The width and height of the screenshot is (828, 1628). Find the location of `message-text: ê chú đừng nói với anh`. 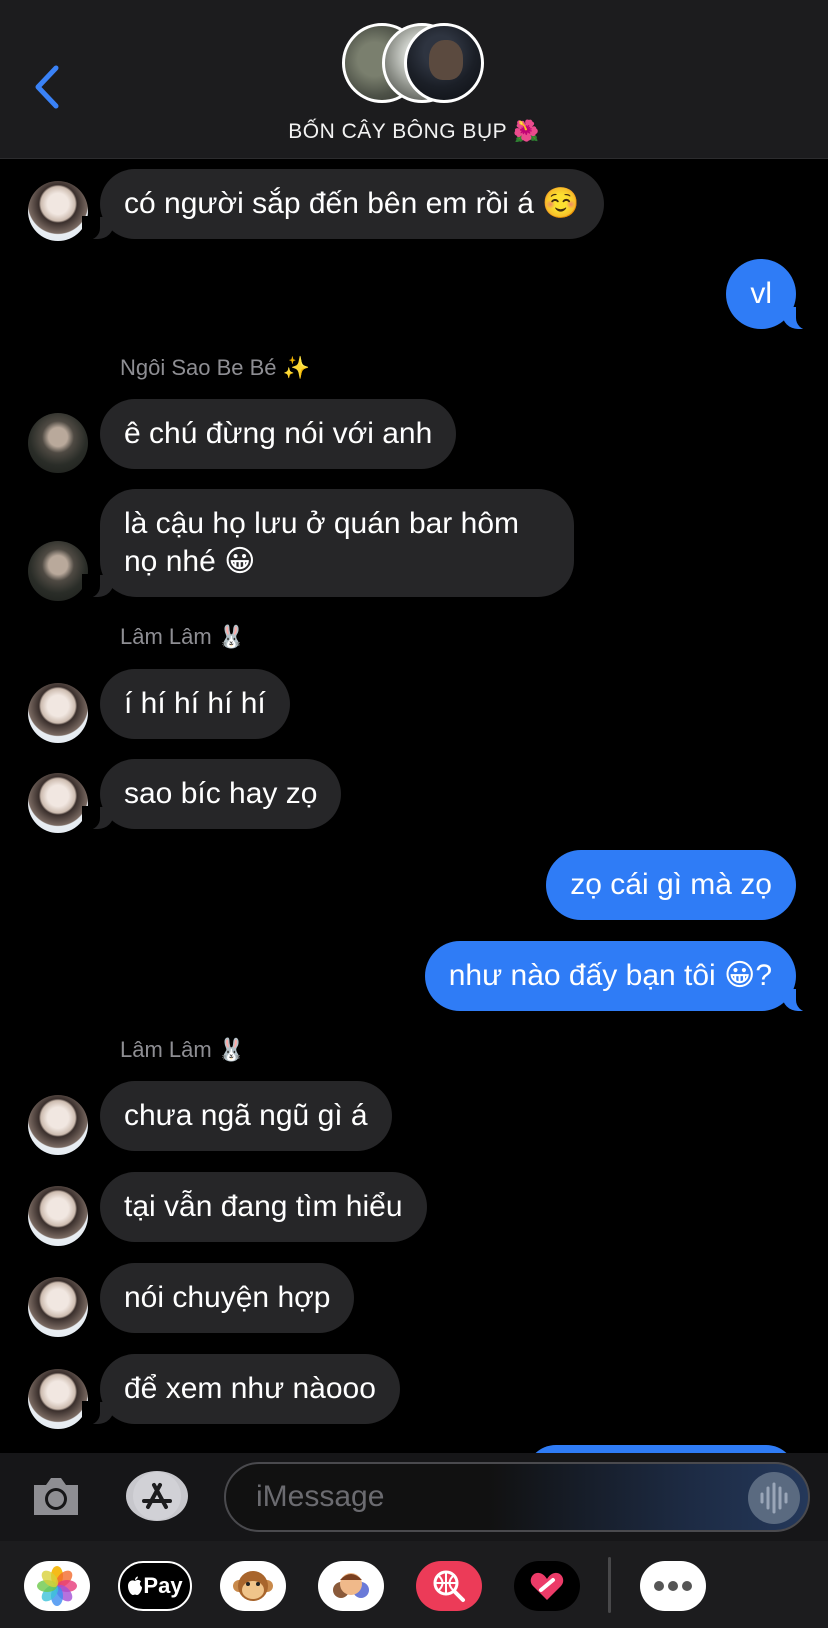

message-text: ê chú đừng nói với anh is located at coordinates (278, 433).